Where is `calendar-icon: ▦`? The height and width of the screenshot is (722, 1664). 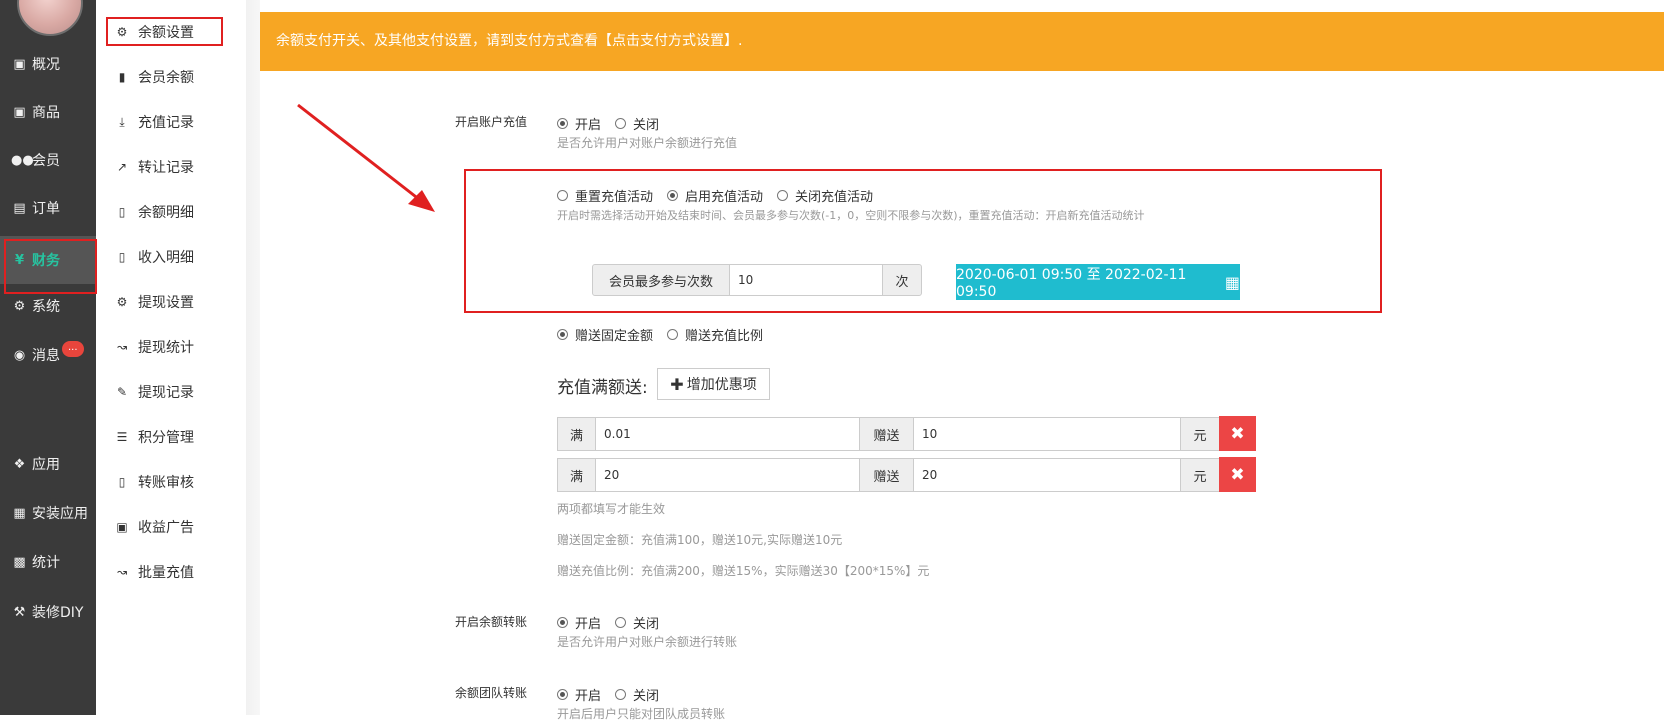
calendar-icon: ▦ is located at coordinates (1232, 282).